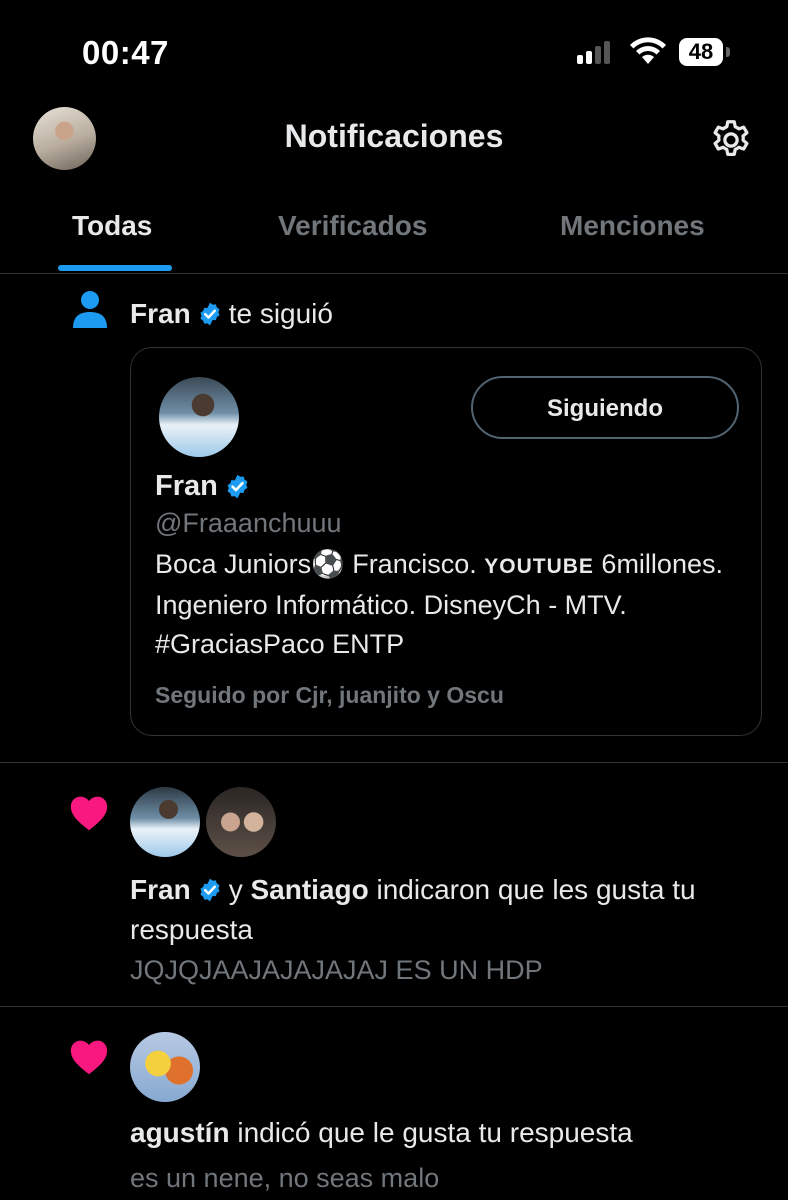 The height and width of the screenshot is (1200, 788). I want to click on bio-youtube: YOUTUBE, so click(539, 566).